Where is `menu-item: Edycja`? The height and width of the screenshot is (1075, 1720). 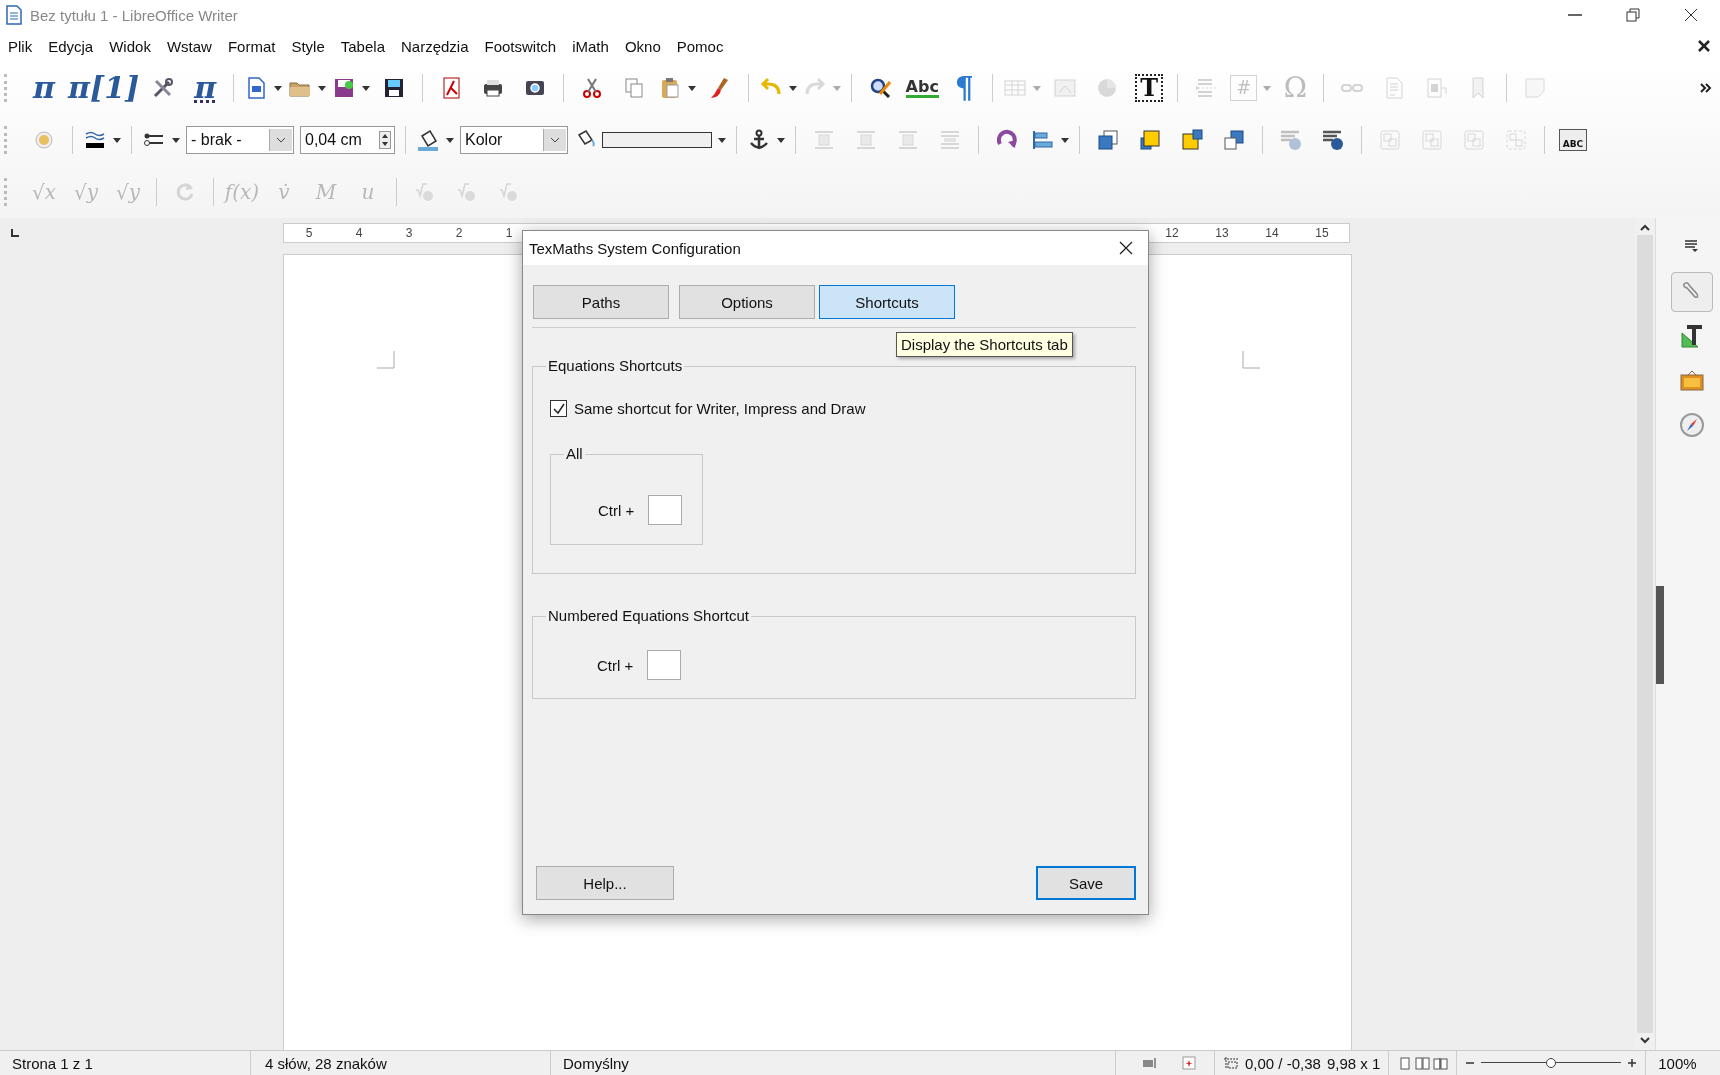 menu-item: Edycja is located at coordinates (71, 46).